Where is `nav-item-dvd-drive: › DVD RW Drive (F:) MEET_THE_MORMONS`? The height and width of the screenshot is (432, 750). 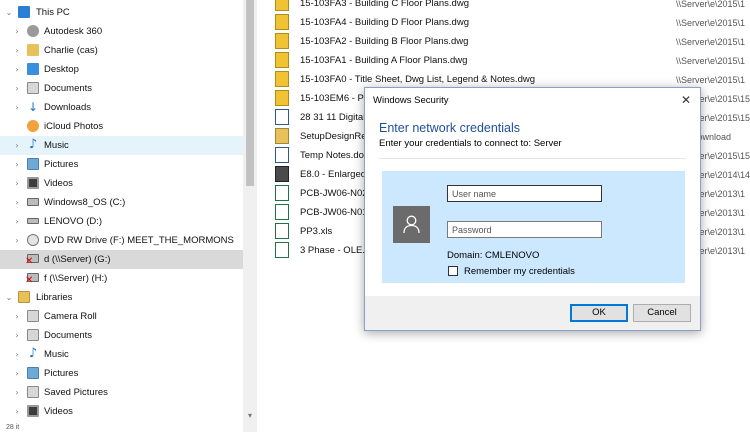 nav-item-dvd-drive: › DVD RW Drive (F:) MEET_THE_MORMONS is located at coordinates (121, 240).